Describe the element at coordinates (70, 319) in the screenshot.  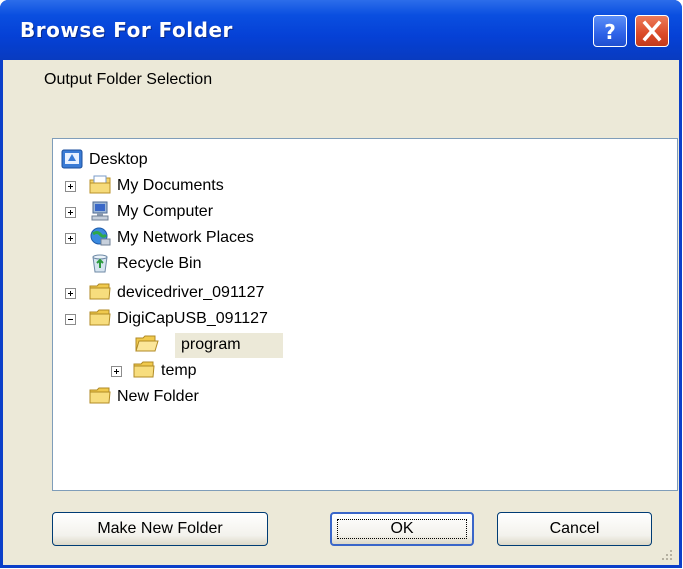
I see `collapse-toggle` at that location.